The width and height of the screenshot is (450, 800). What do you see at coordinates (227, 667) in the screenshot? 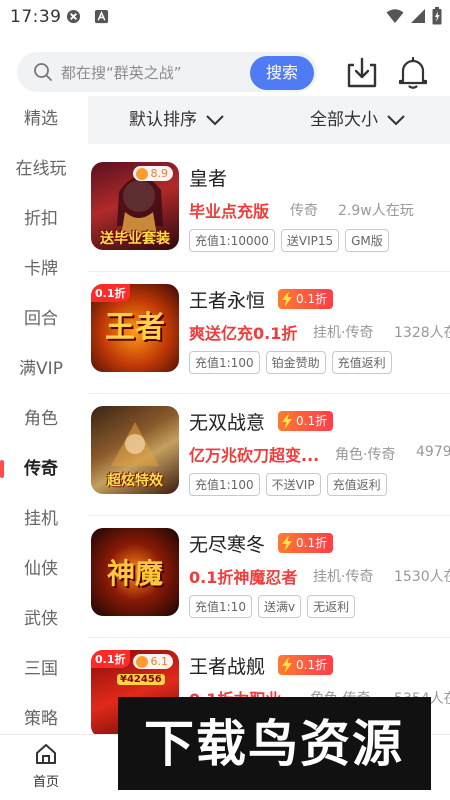
I see `game-title: 王者战舰` at bounding box center [227, 667].